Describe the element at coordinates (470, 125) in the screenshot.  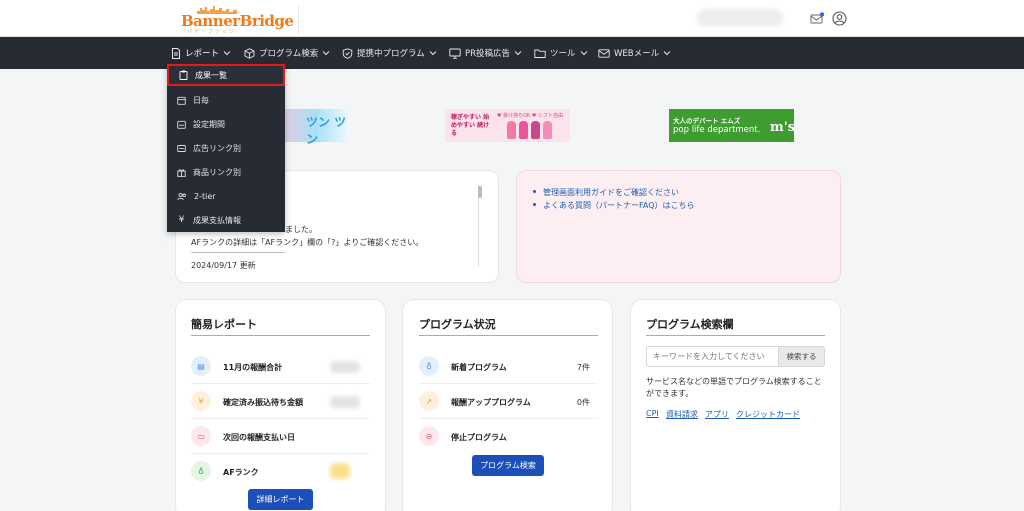
I see `banner-b-text: 稼ぎやすい 始めやすい 続ける` at that location.